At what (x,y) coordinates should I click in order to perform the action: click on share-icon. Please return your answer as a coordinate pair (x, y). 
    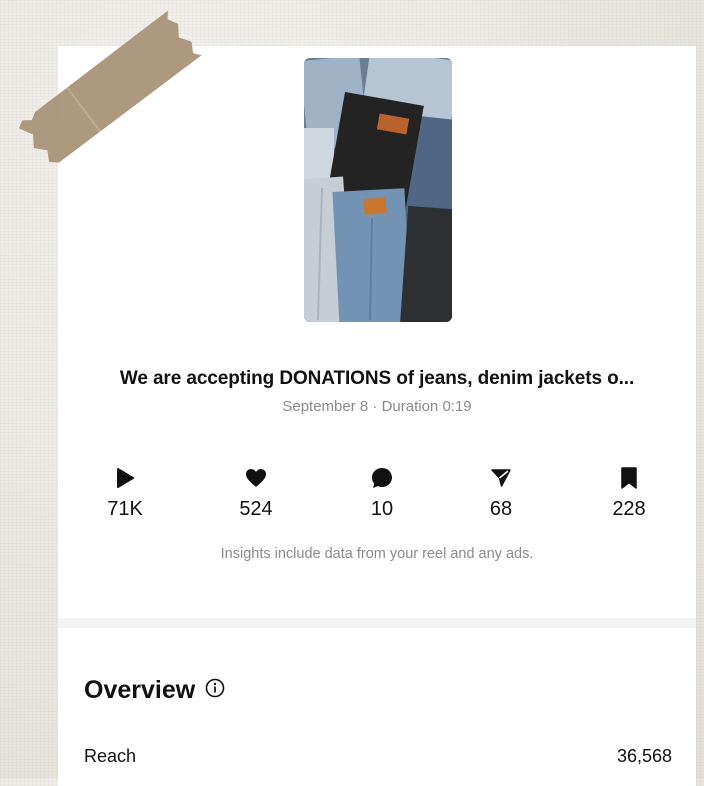
    Looking at the image, I should click on (501, 478).